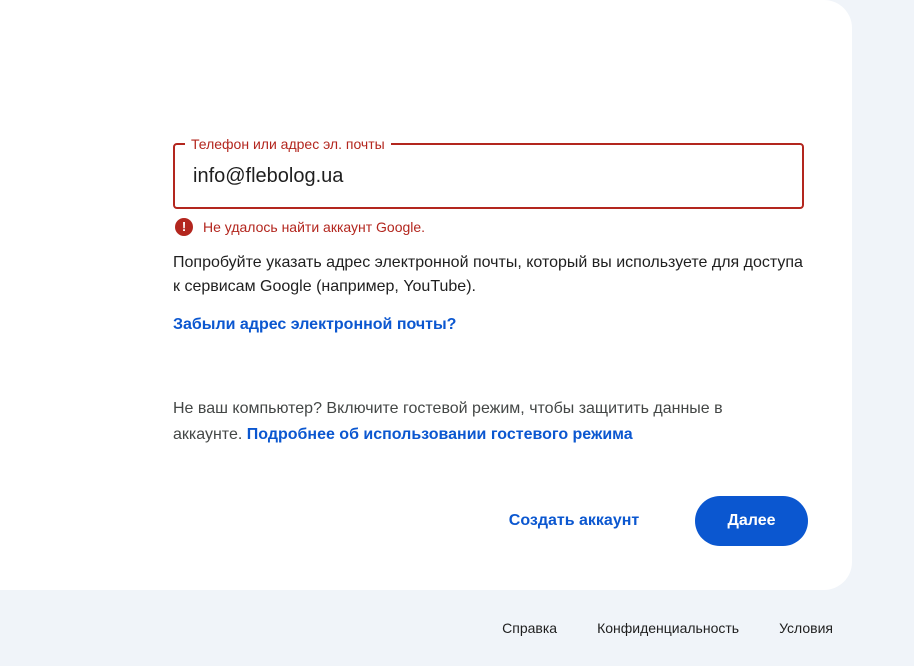  Describe the element at coordinates (314, 325) in the screenshot. I see `forgot-email-link: Забыли адрес электронной почты?` at that location.